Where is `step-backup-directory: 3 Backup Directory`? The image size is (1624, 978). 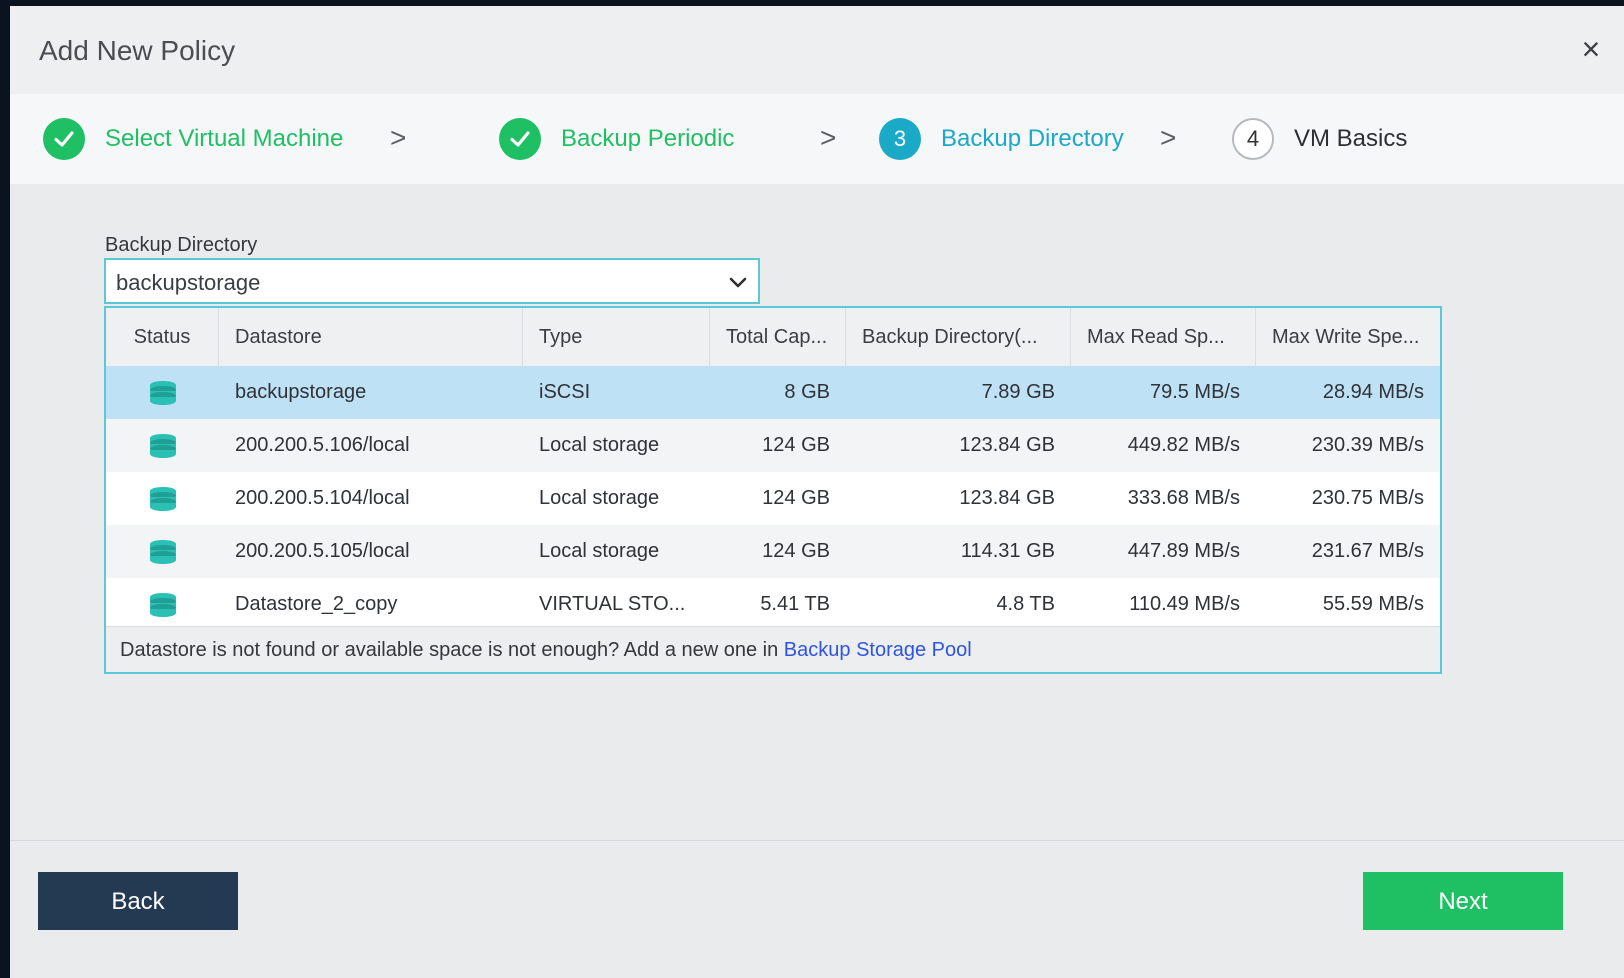
step-backup-directory: 3 Backup Directory is located at coordinates (1001, 139).